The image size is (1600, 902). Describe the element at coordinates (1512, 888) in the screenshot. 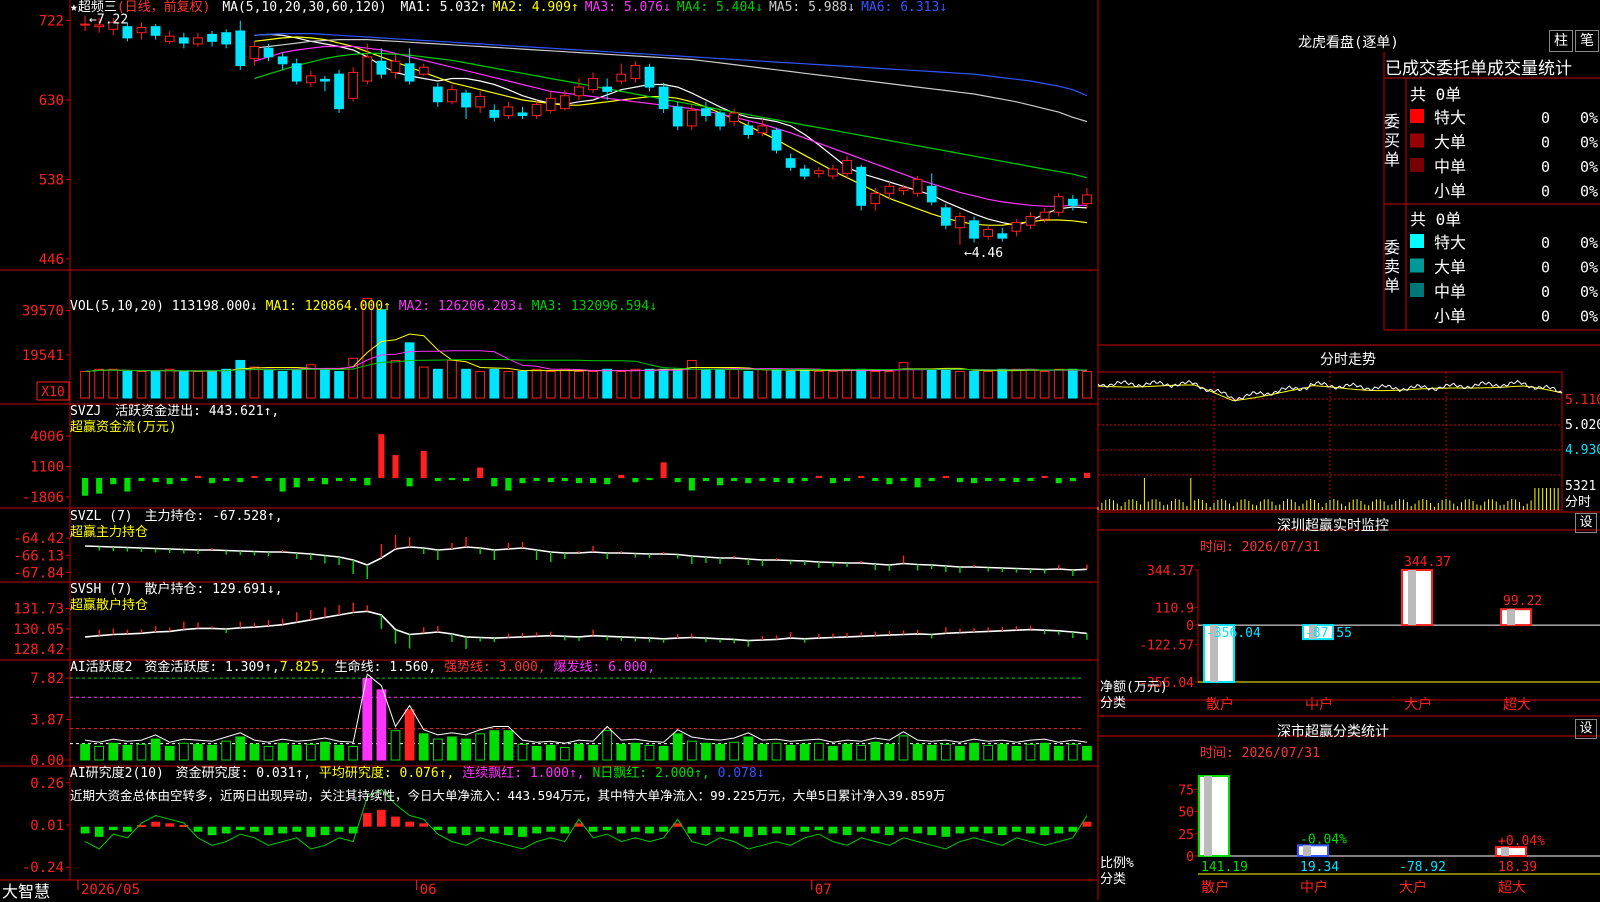

I see `stats-bar-label: 超大` at that location.